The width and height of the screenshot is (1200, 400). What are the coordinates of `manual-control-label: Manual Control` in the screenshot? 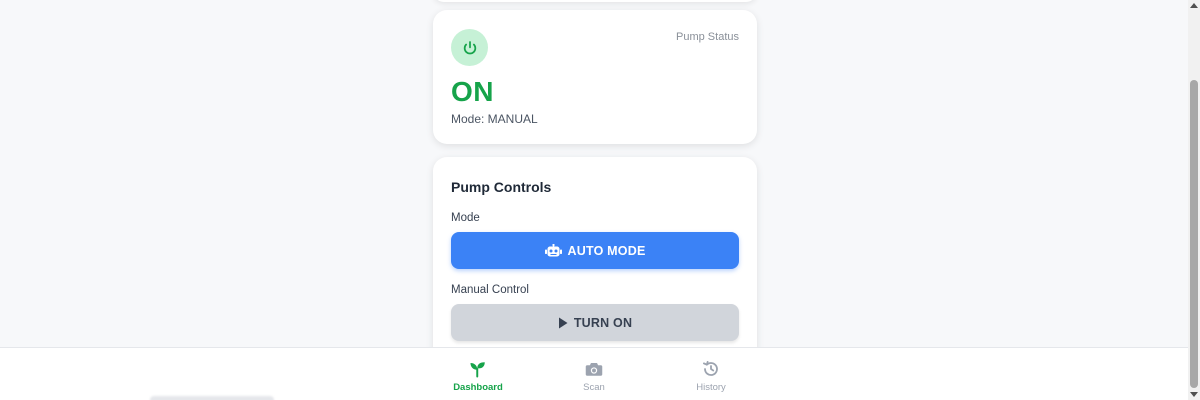 It's located at (490, 290).